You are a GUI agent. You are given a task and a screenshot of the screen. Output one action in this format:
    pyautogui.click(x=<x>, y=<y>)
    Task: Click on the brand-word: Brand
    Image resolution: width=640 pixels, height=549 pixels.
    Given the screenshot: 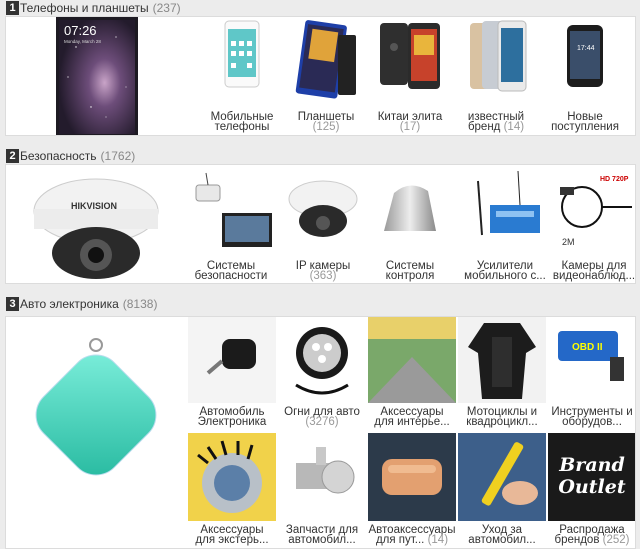 What is the action you would take?
    pyautogui.click(x=591, y=465)
    